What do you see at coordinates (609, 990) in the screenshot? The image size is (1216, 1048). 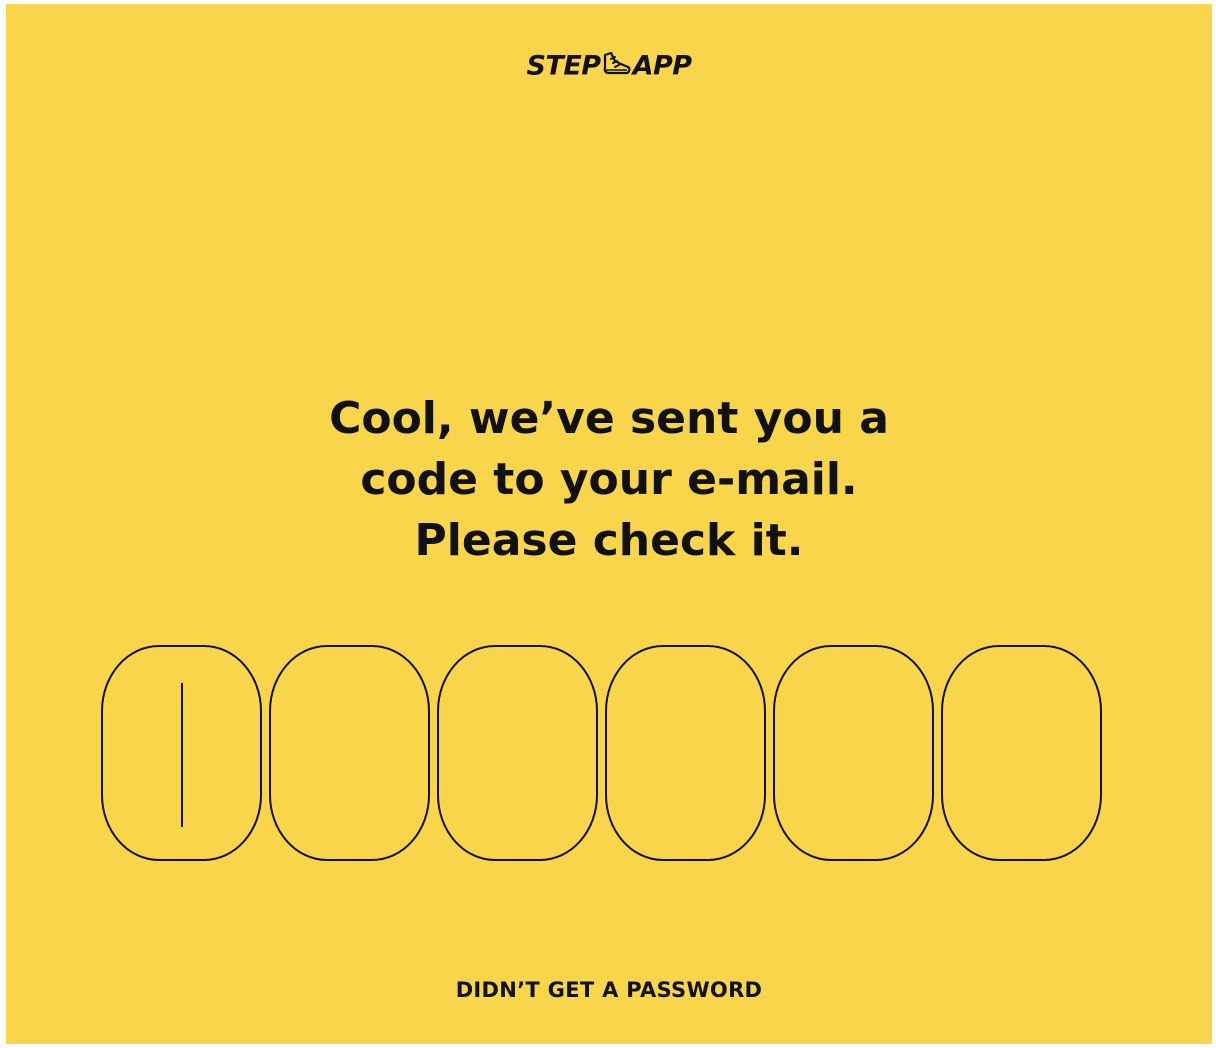 I see `resend-password-link: DIDN’T GET A PASSWORD` at bounding box center [609, 990].